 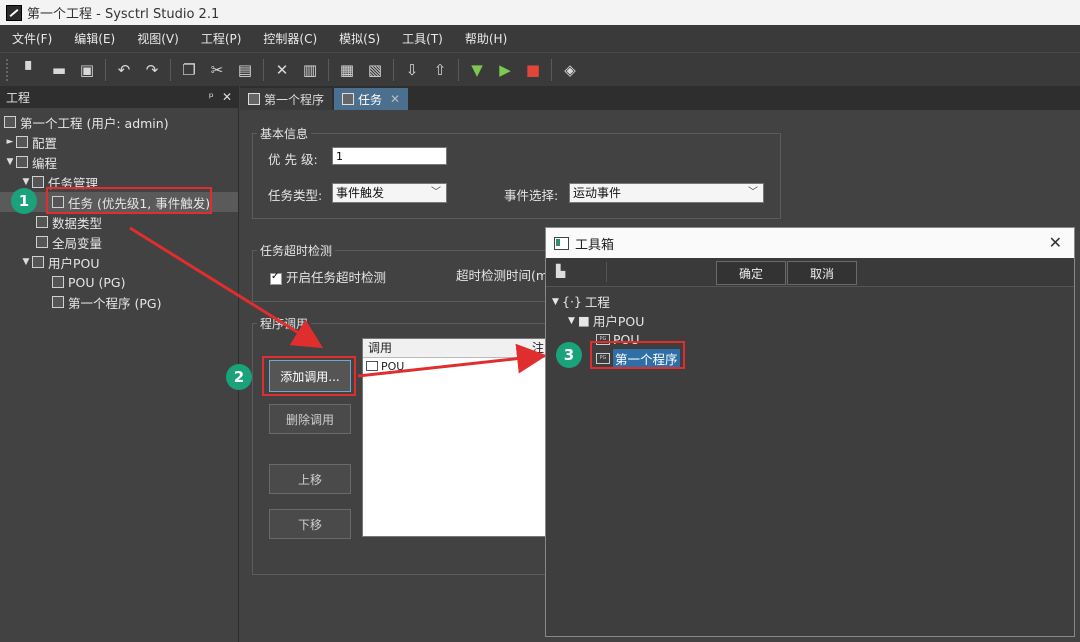 What do you see at coordinates (616, 320) in the screenshot?
I see `dtree-item-user-pou: ▼ ■ 用户POU` at bounding box center [616, 320].